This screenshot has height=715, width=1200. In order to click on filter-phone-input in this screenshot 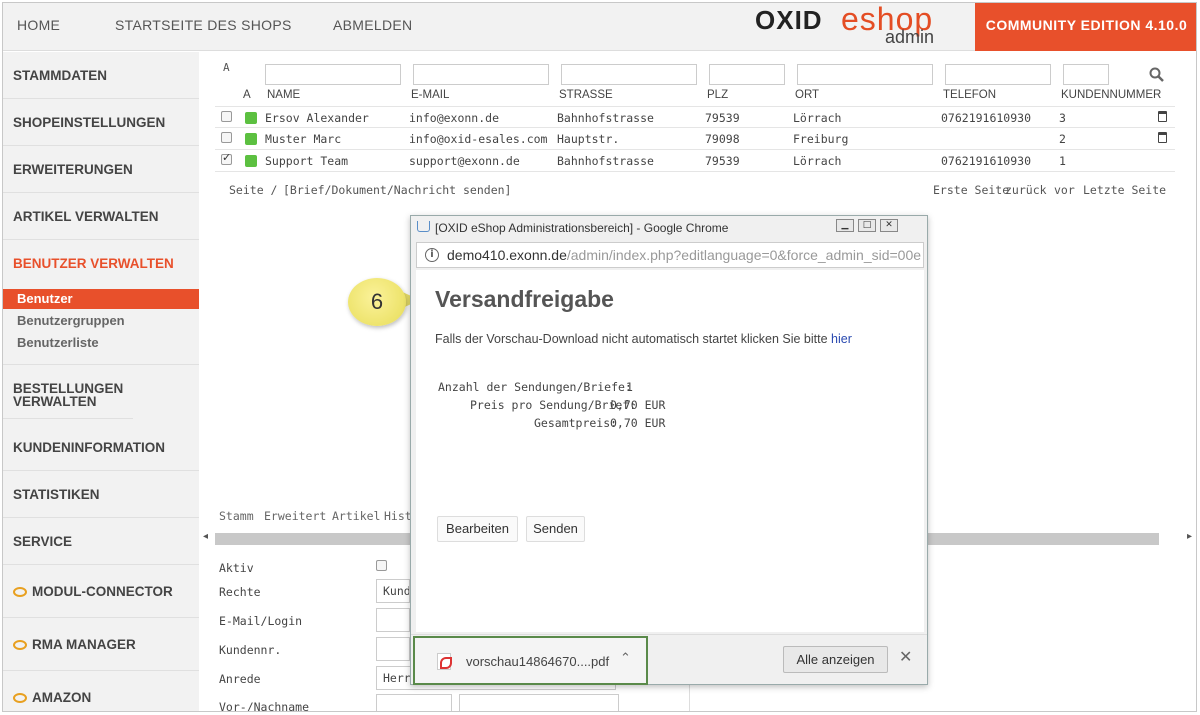, I will do `click(998, 74)`.